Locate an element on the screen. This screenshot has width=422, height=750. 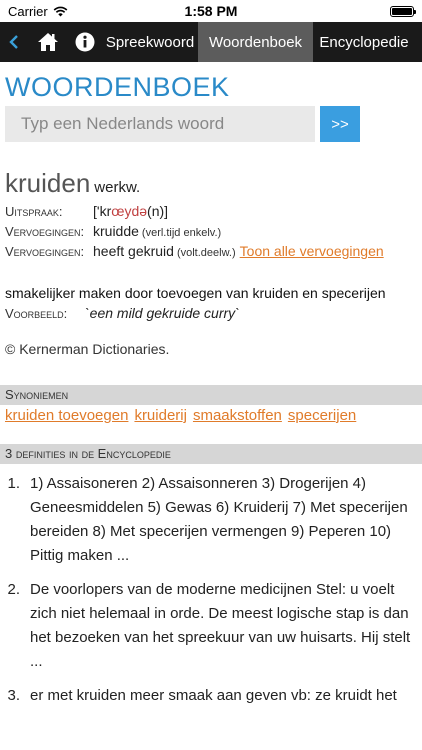
pronunciation-row: Uitspraak: ['krœydə(n)] is located at coordinates (211, 211).